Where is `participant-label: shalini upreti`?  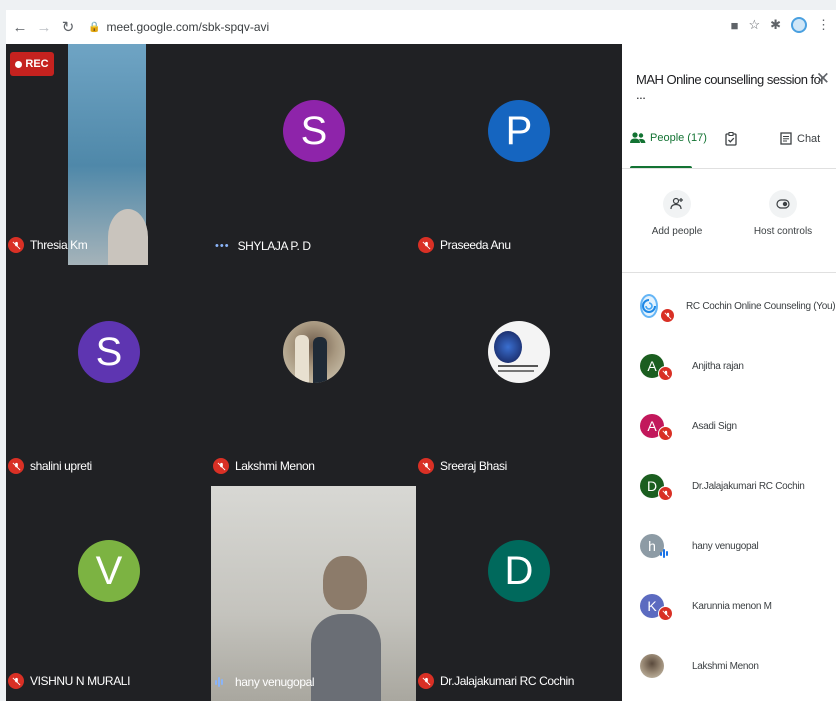 participant-label: shalini upreti is located at coordinates (50, 466).